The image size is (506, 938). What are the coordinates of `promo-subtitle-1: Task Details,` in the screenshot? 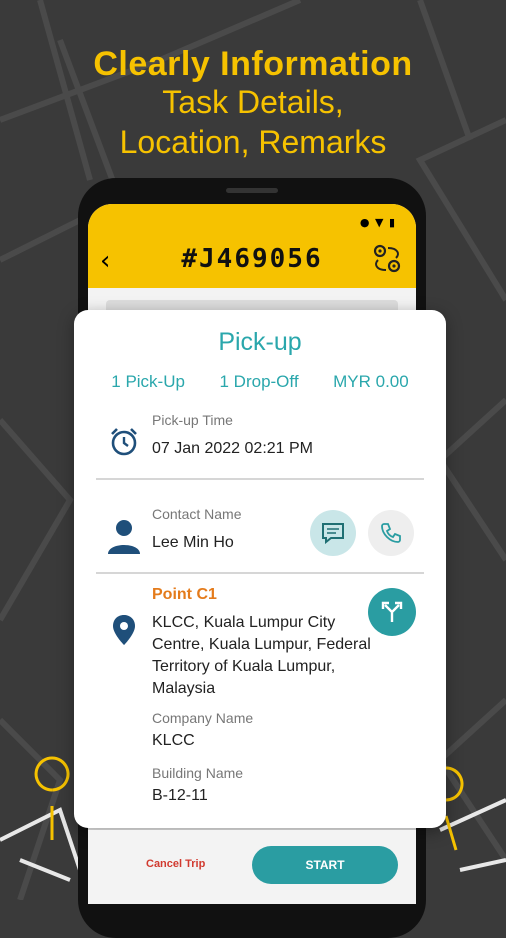 It's located at (253, 102).